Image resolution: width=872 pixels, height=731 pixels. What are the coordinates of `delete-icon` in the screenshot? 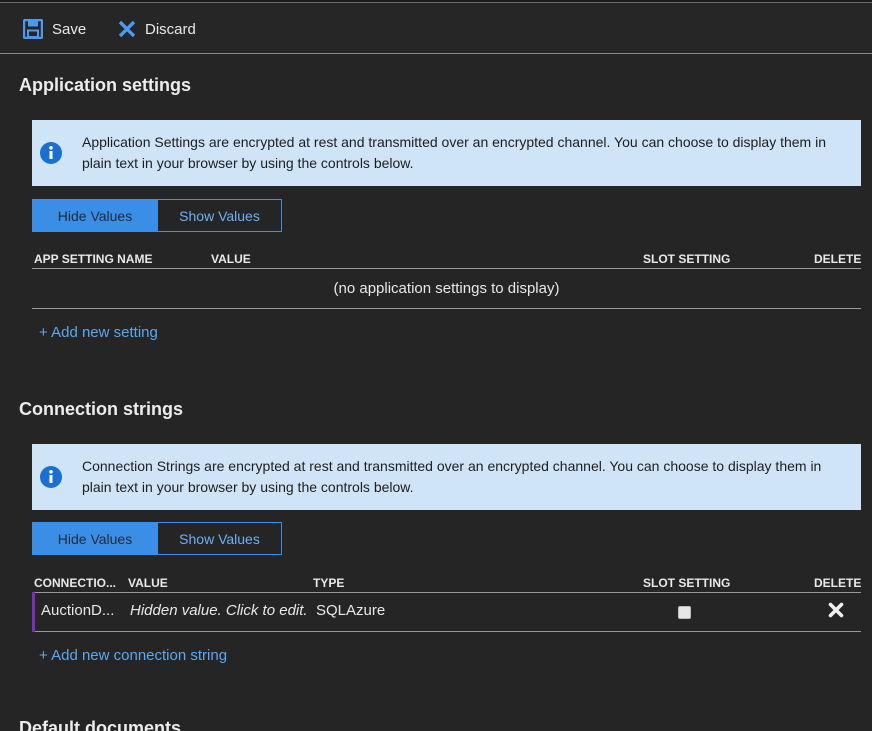 It's located at (836, 610).